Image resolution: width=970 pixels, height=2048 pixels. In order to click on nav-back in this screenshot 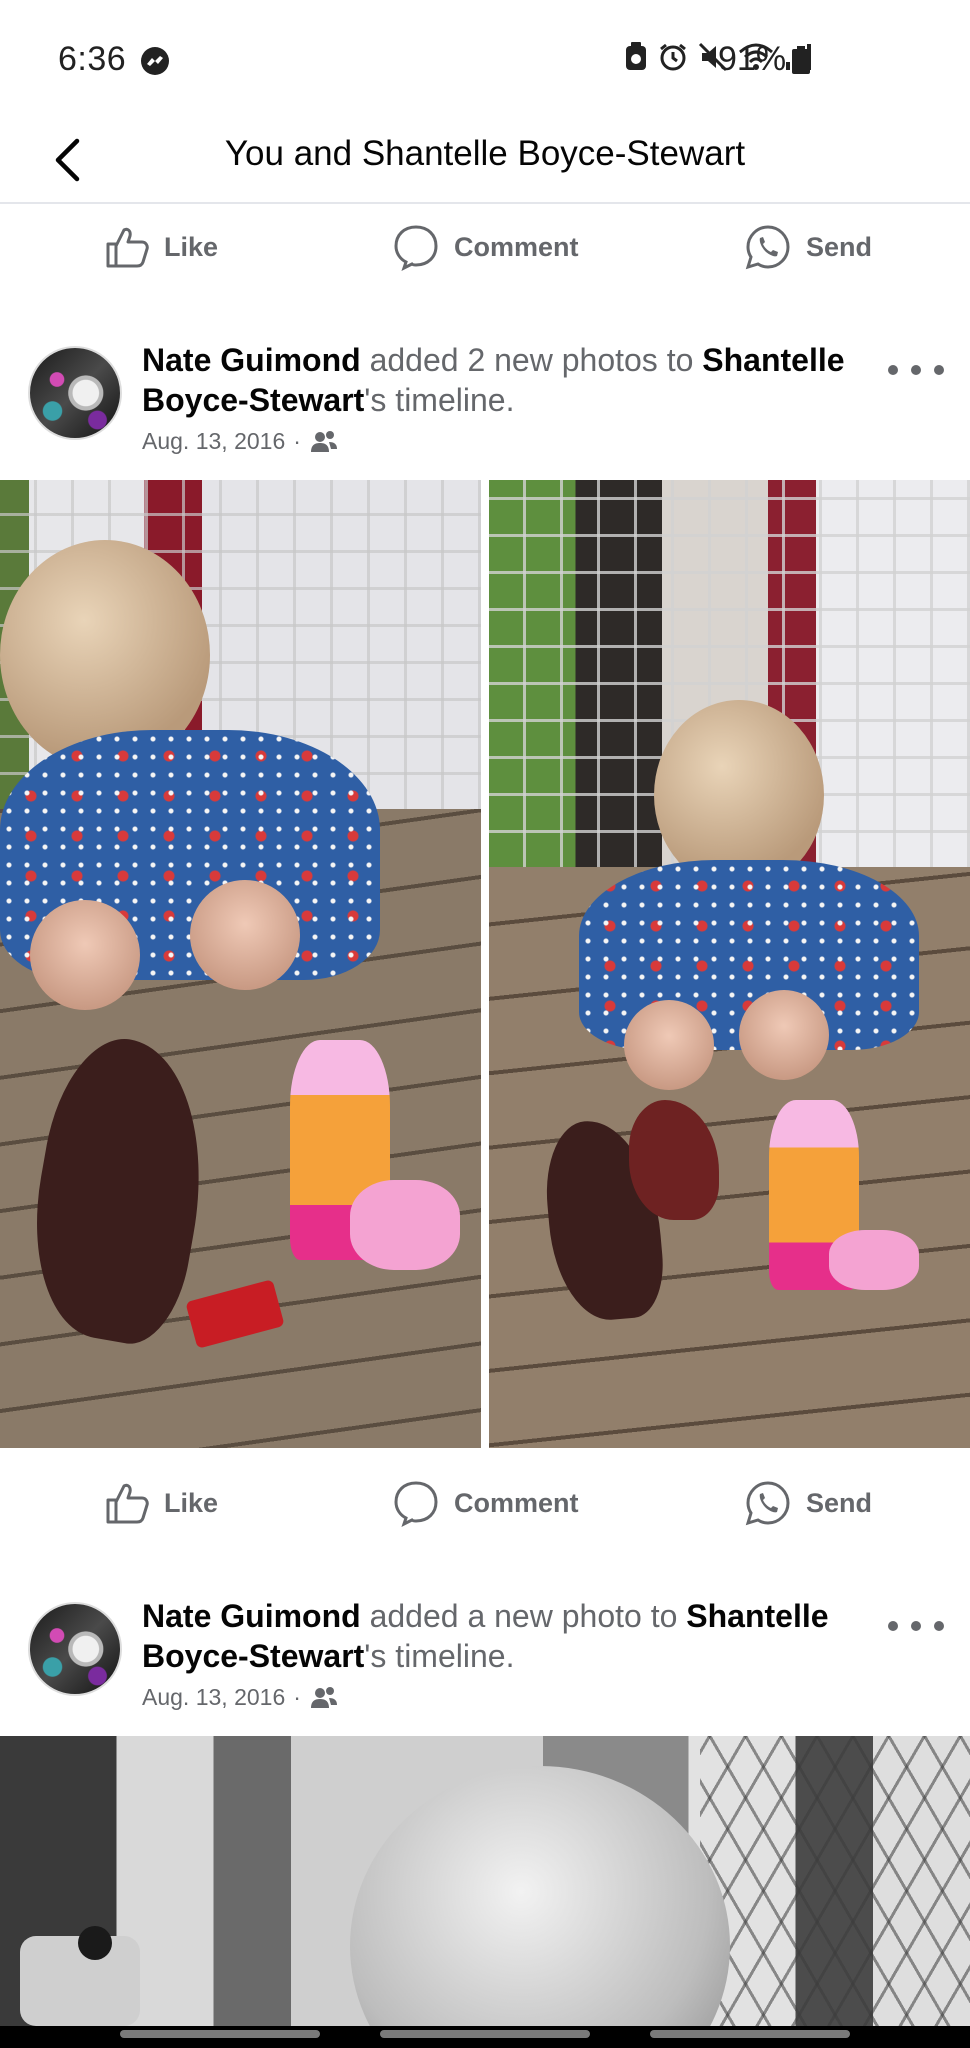, I will do `click(750, 2034)`.